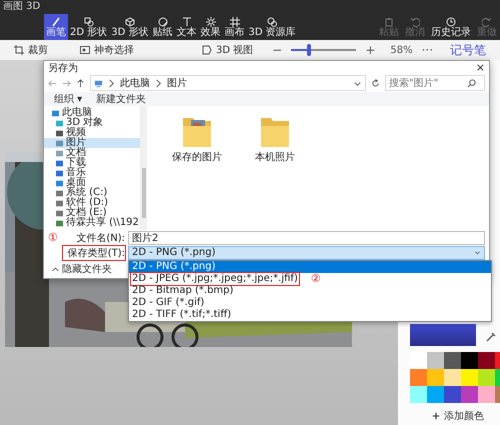 The width and height of the screenshot is (500, 425). Describe the element at coordinates (234, 27) in the screenshot. I see `tool-tab: 画布` at that location.